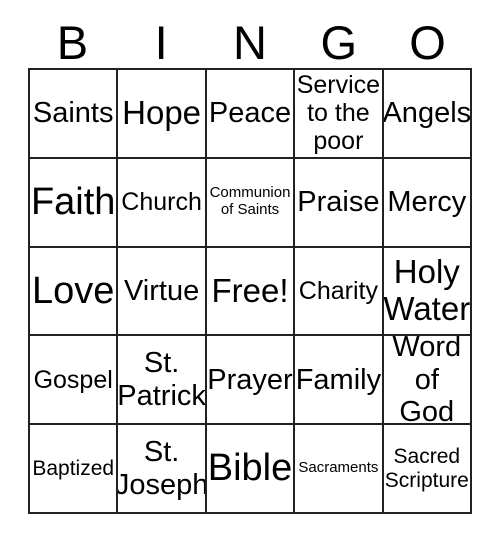 The width and height of the screenshot is (500, 544). I want to click on bingo-cell-label: Peace, so click(250, 113).